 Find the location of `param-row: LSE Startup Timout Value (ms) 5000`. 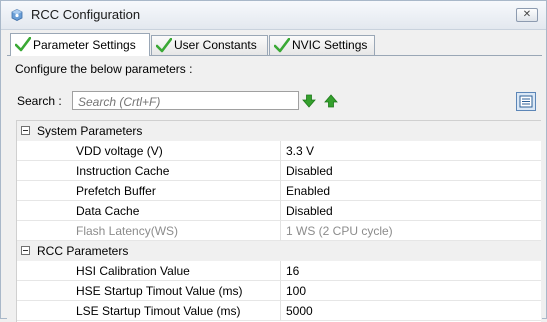

param-row: LSE Startup Timout Value (ms) 5000 is located at coordinates (279, 311).